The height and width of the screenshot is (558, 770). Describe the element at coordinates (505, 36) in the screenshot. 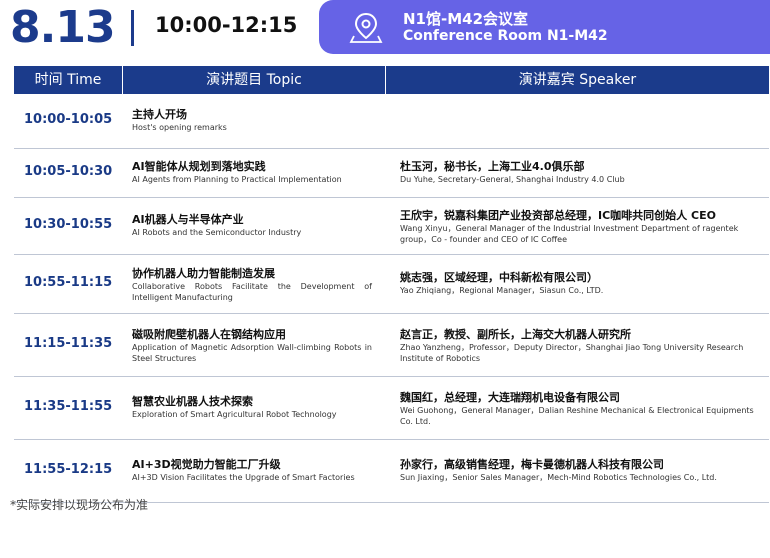

I see `room-name-en: Conference Room N1-M42` at that location.